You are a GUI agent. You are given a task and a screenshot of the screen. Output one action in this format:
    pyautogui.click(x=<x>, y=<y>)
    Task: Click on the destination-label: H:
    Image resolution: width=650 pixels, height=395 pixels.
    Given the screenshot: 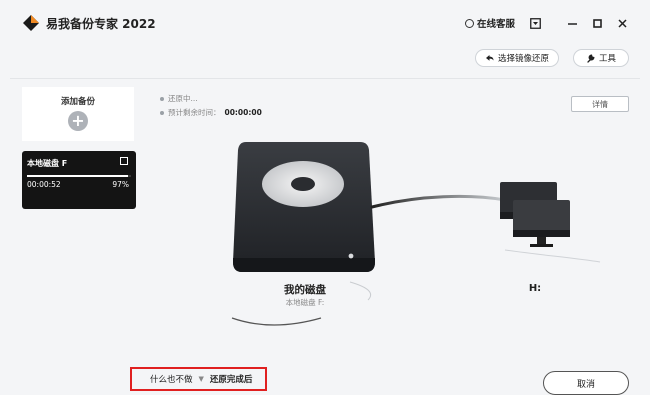 What is the action you would take?
    pyautogui.click(x=535, y=288)
    